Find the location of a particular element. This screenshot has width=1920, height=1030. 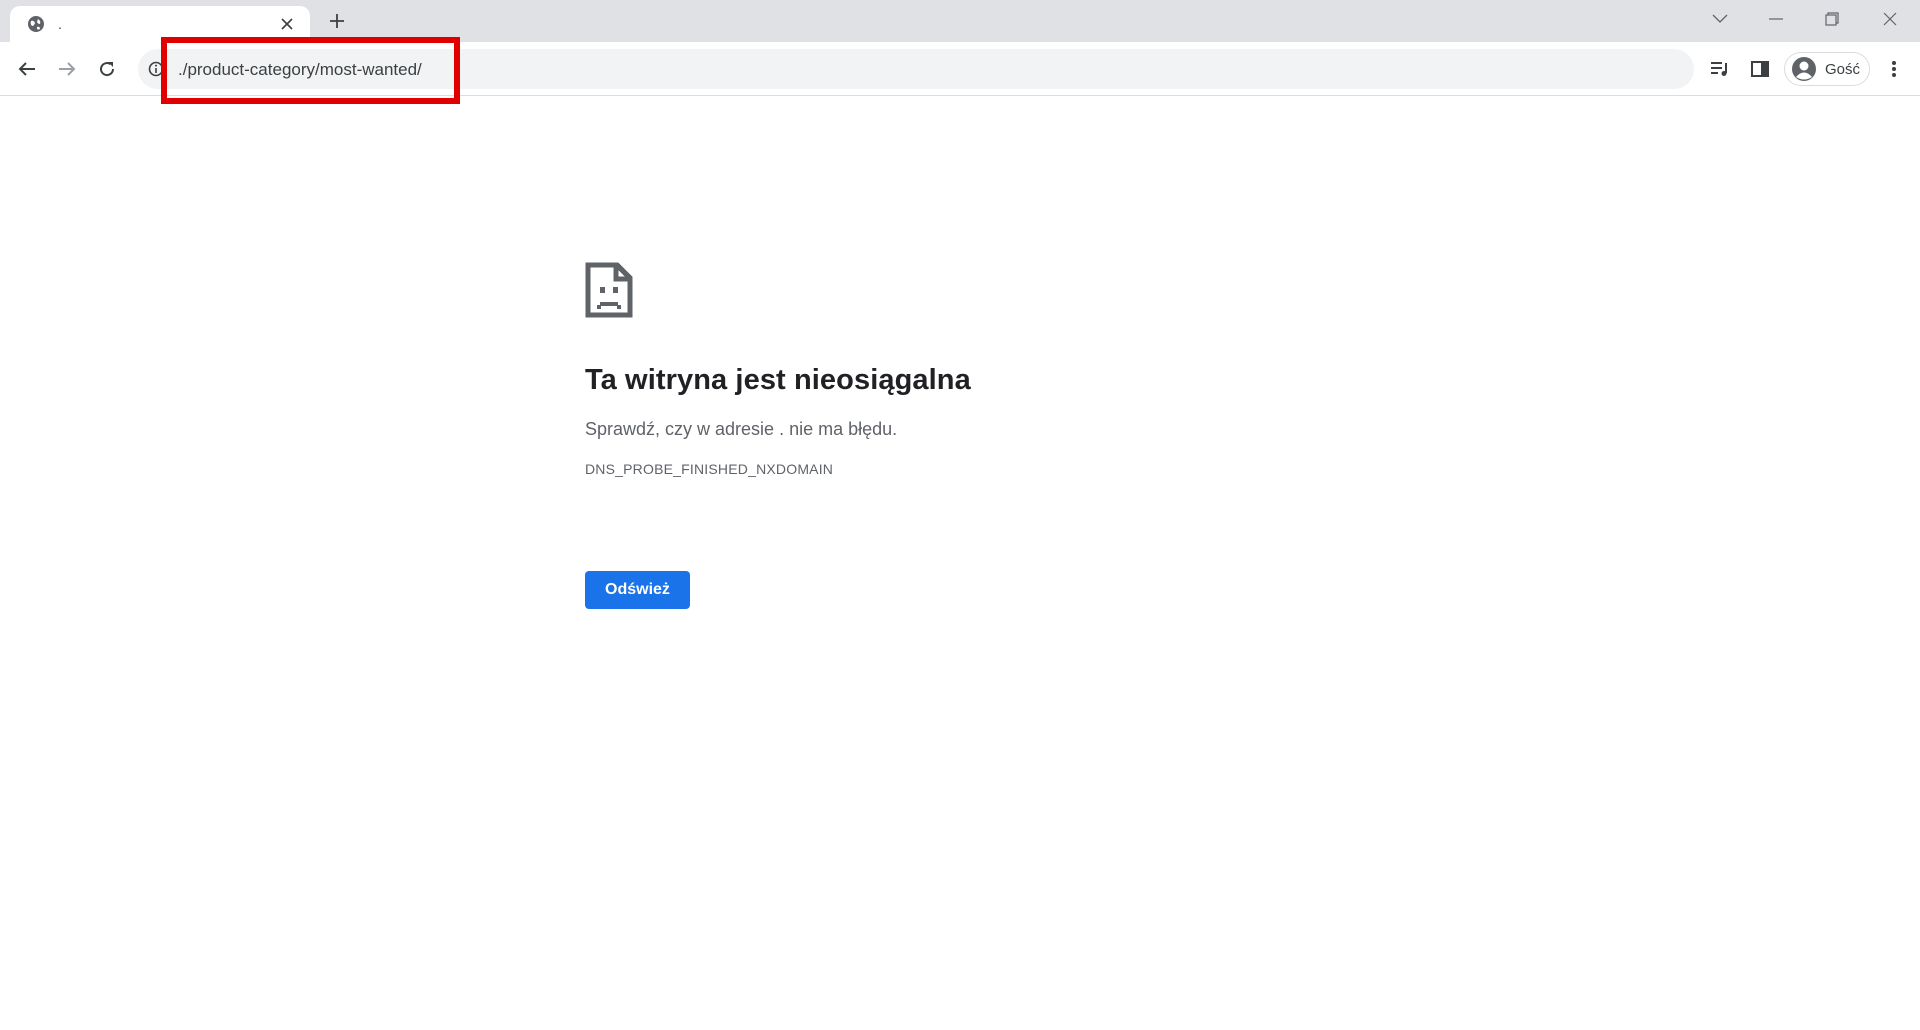

error-title: Ta witryna jest nieosiągalna is located at coordinates (778, 380).